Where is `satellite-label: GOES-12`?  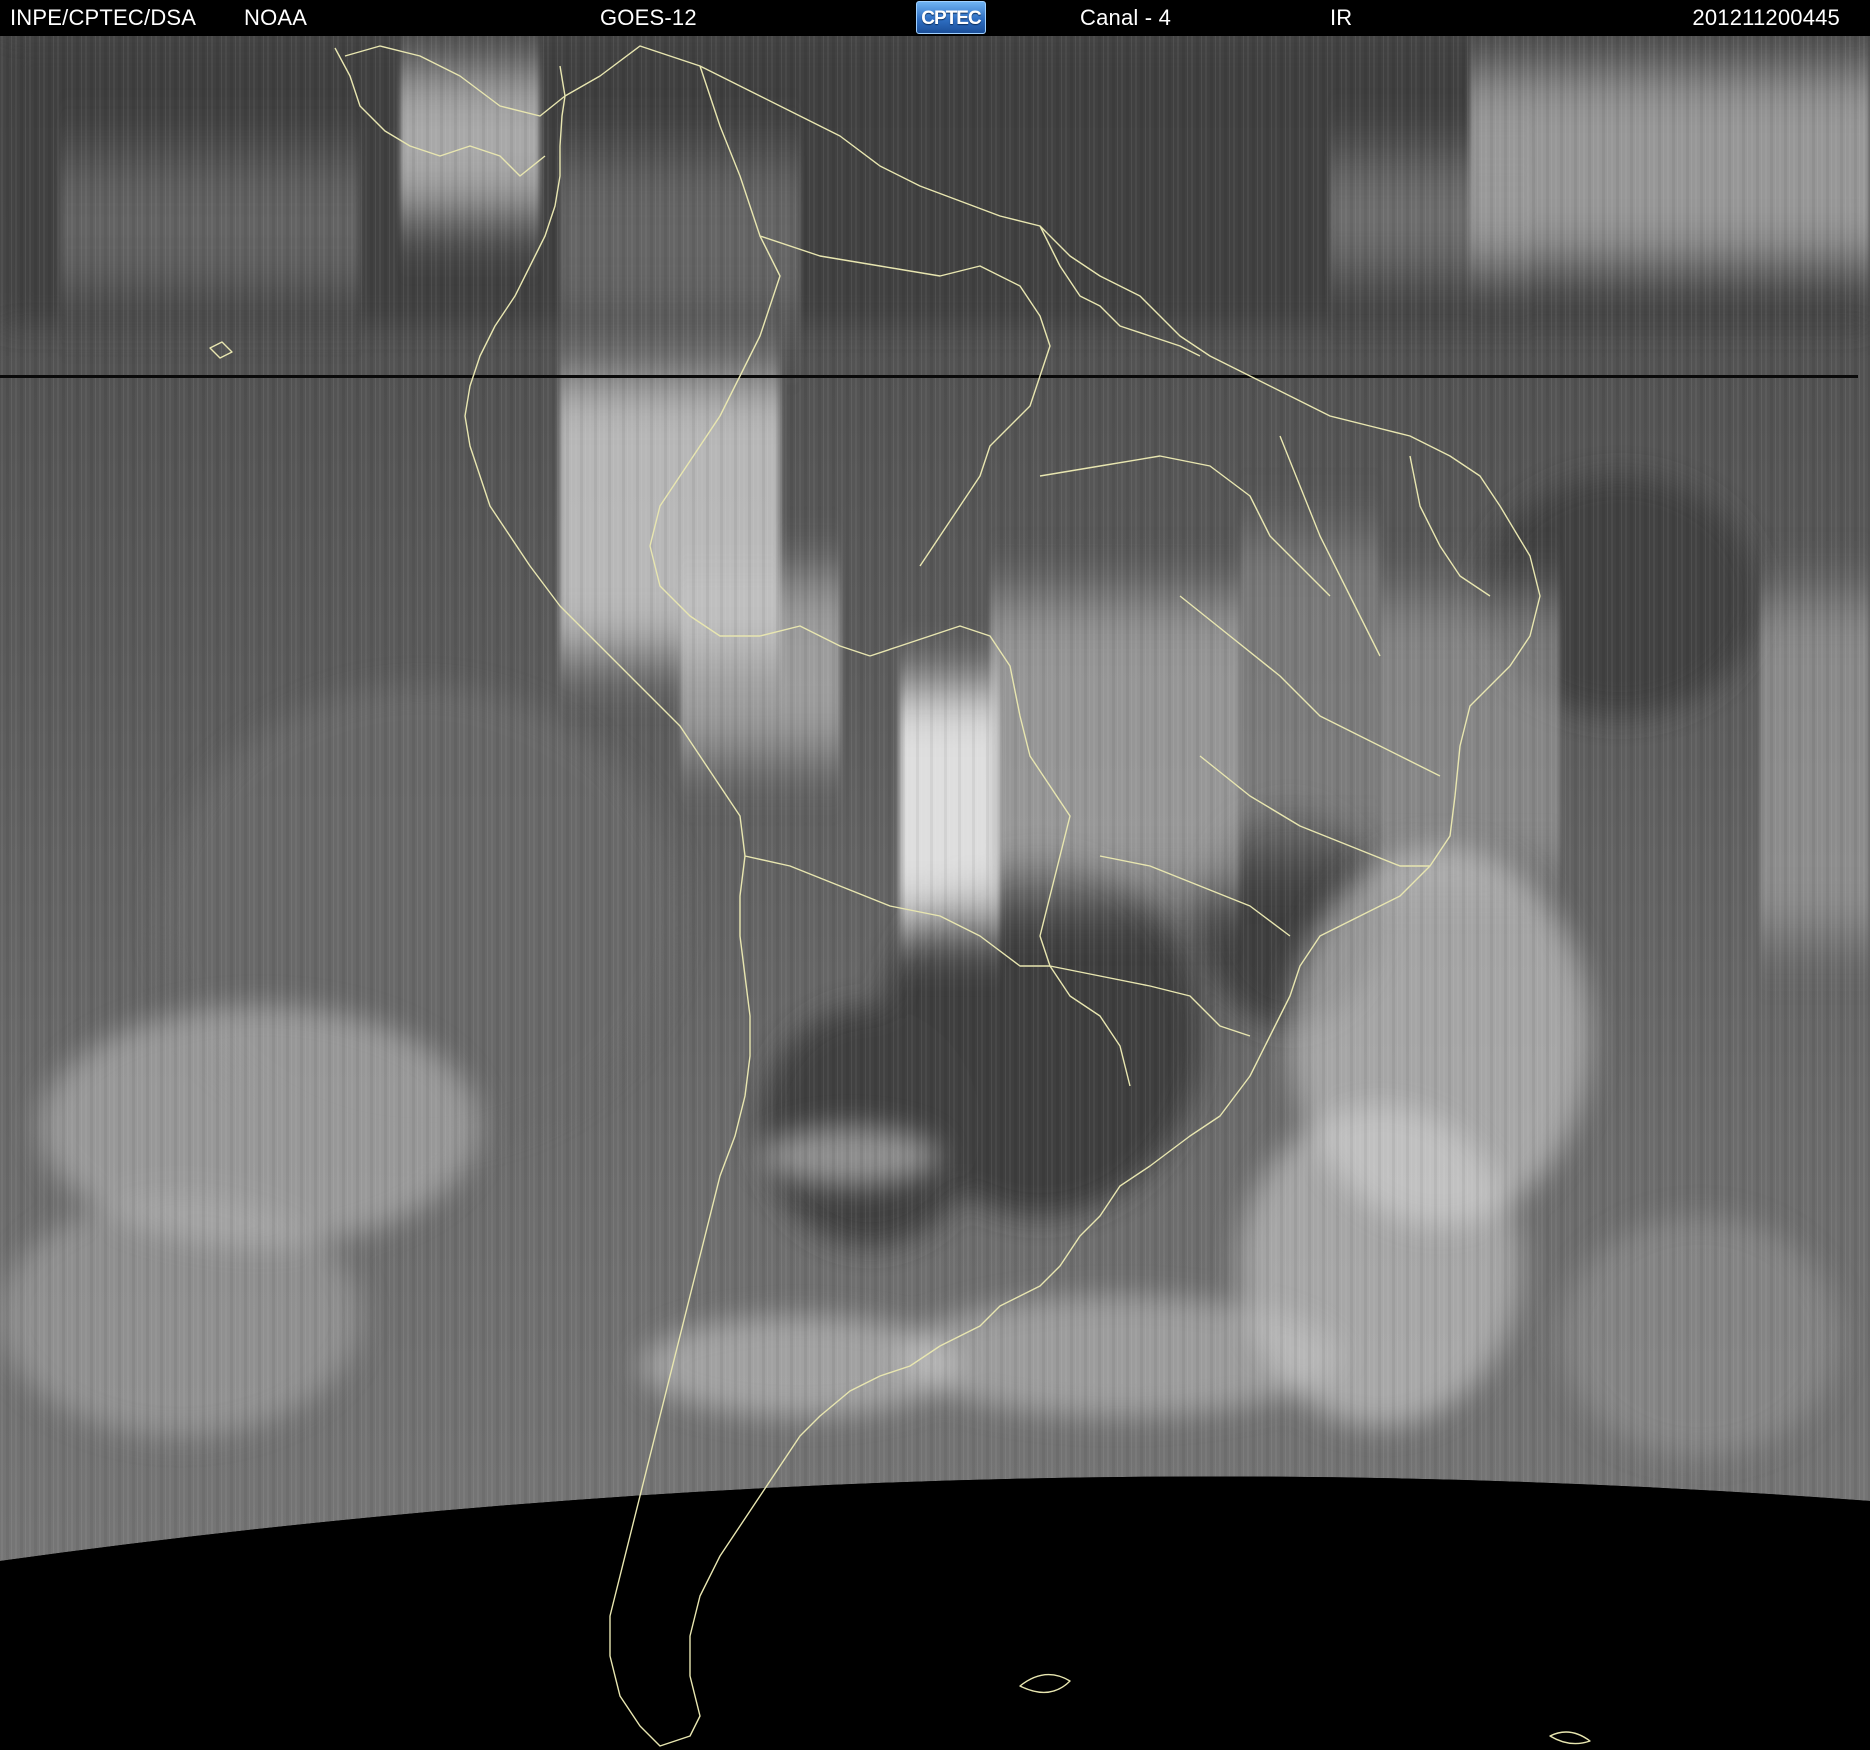 satellite-label: GOES-12 is located at coordinates (648, 17).